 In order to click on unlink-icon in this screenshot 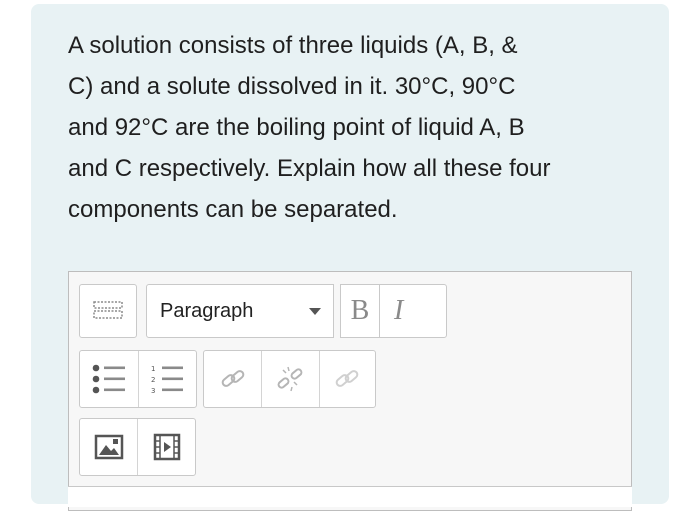, I will do `click(290, 379)`.